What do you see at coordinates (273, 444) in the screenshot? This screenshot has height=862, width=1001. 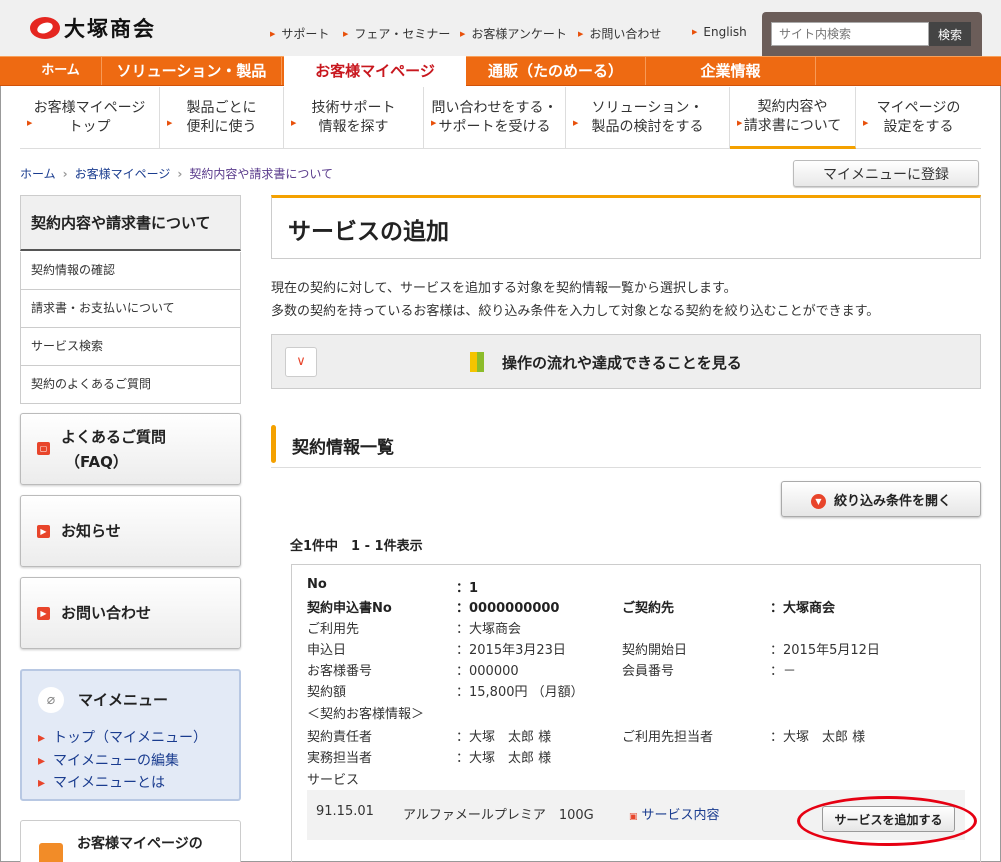 I see `section-accent-bar` at bounding box center [273, 444].